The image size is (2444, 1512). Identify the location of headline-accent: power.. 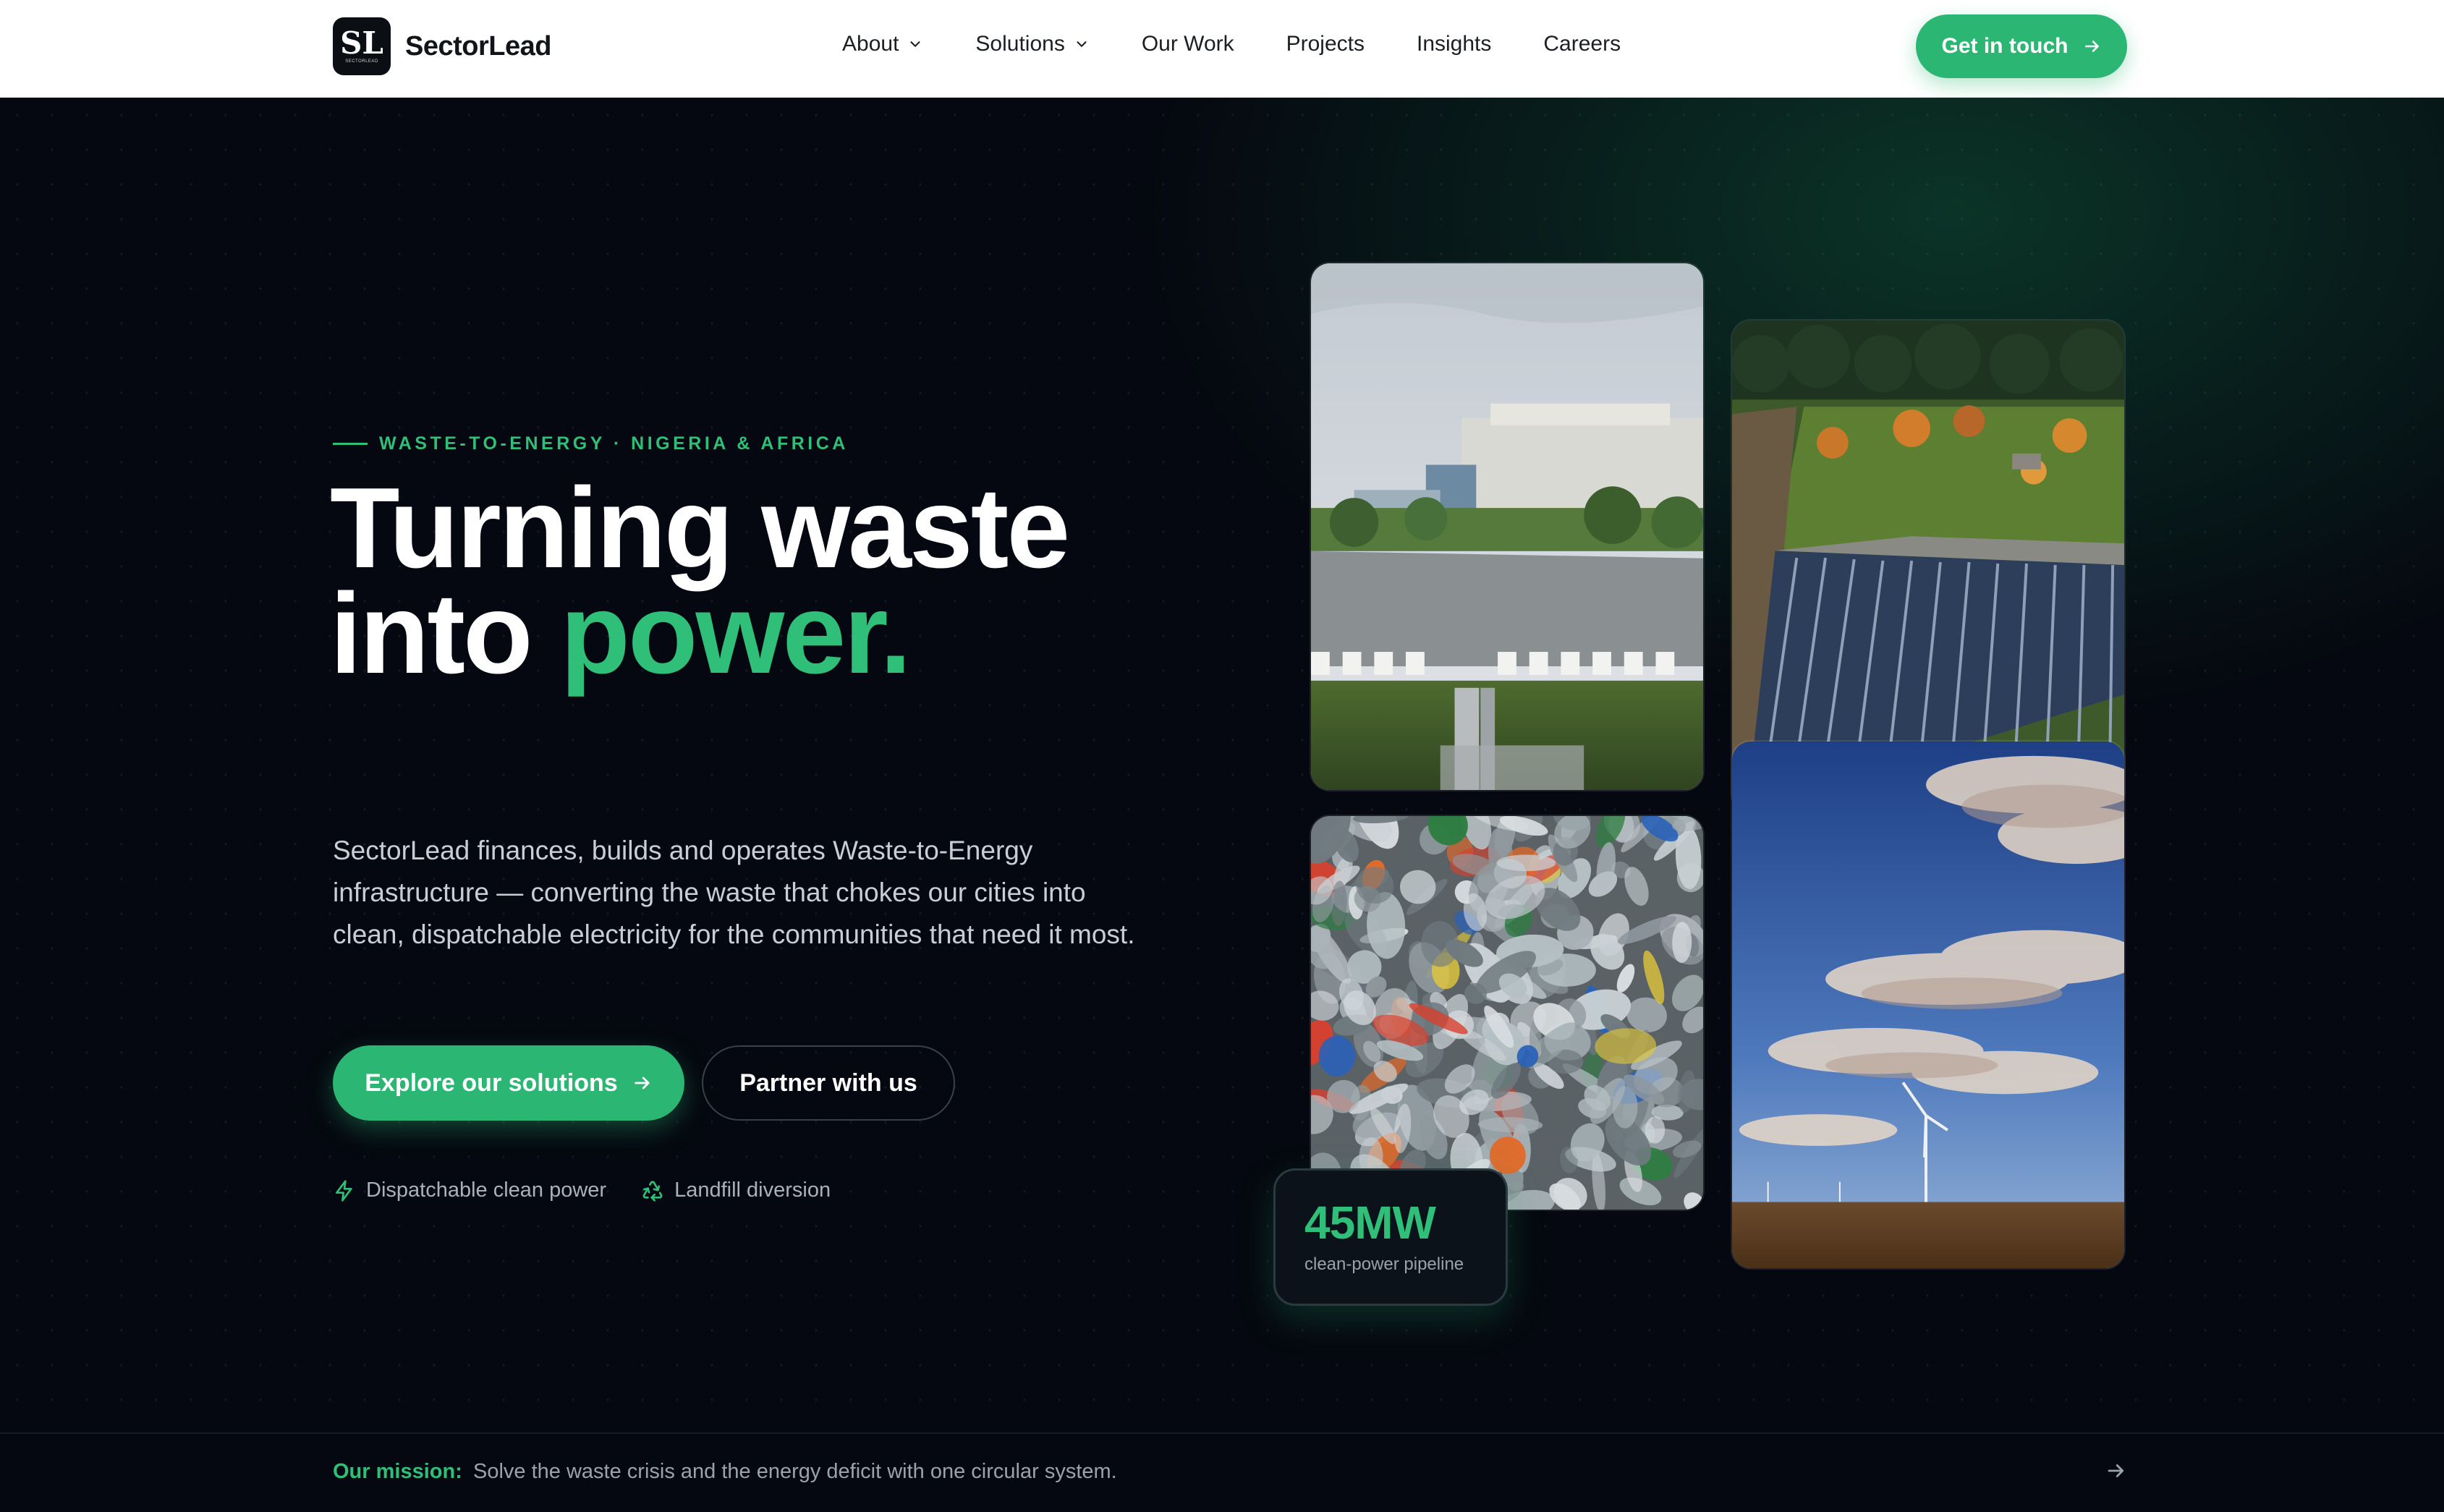
(736, 633).